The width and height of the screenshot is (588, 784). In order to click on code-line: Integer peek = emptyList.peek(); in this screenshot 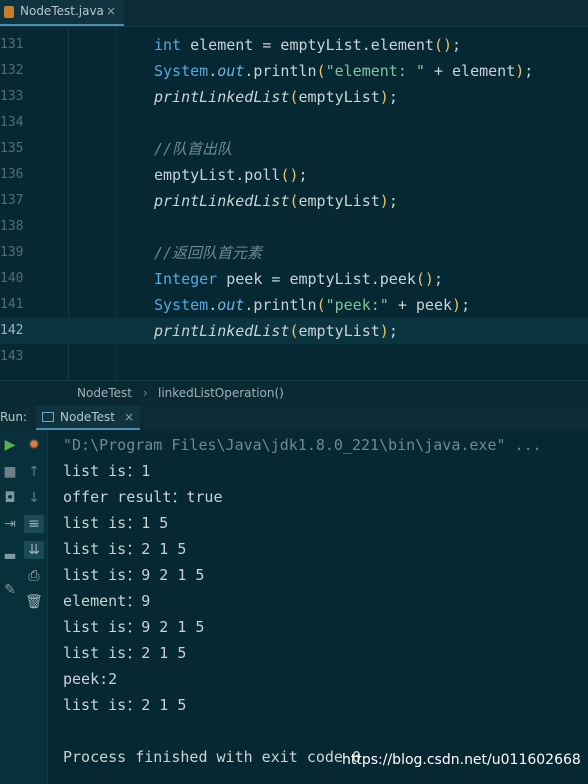, I will do `click(298, 279)`.